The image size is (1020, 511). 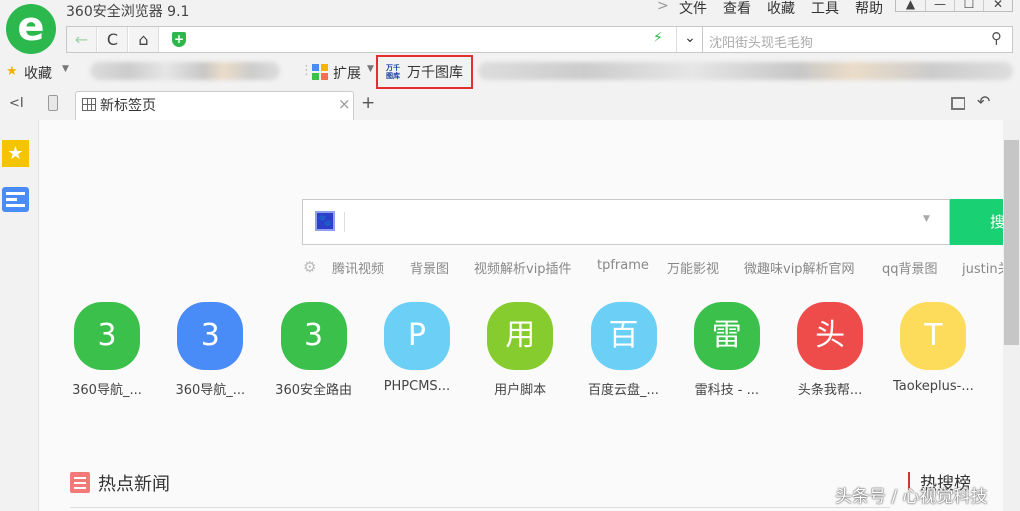 What do you see at coordinates (910, 5) in the screenshot?
I see `skin-button: ▲` at bounding box center [910, 5].